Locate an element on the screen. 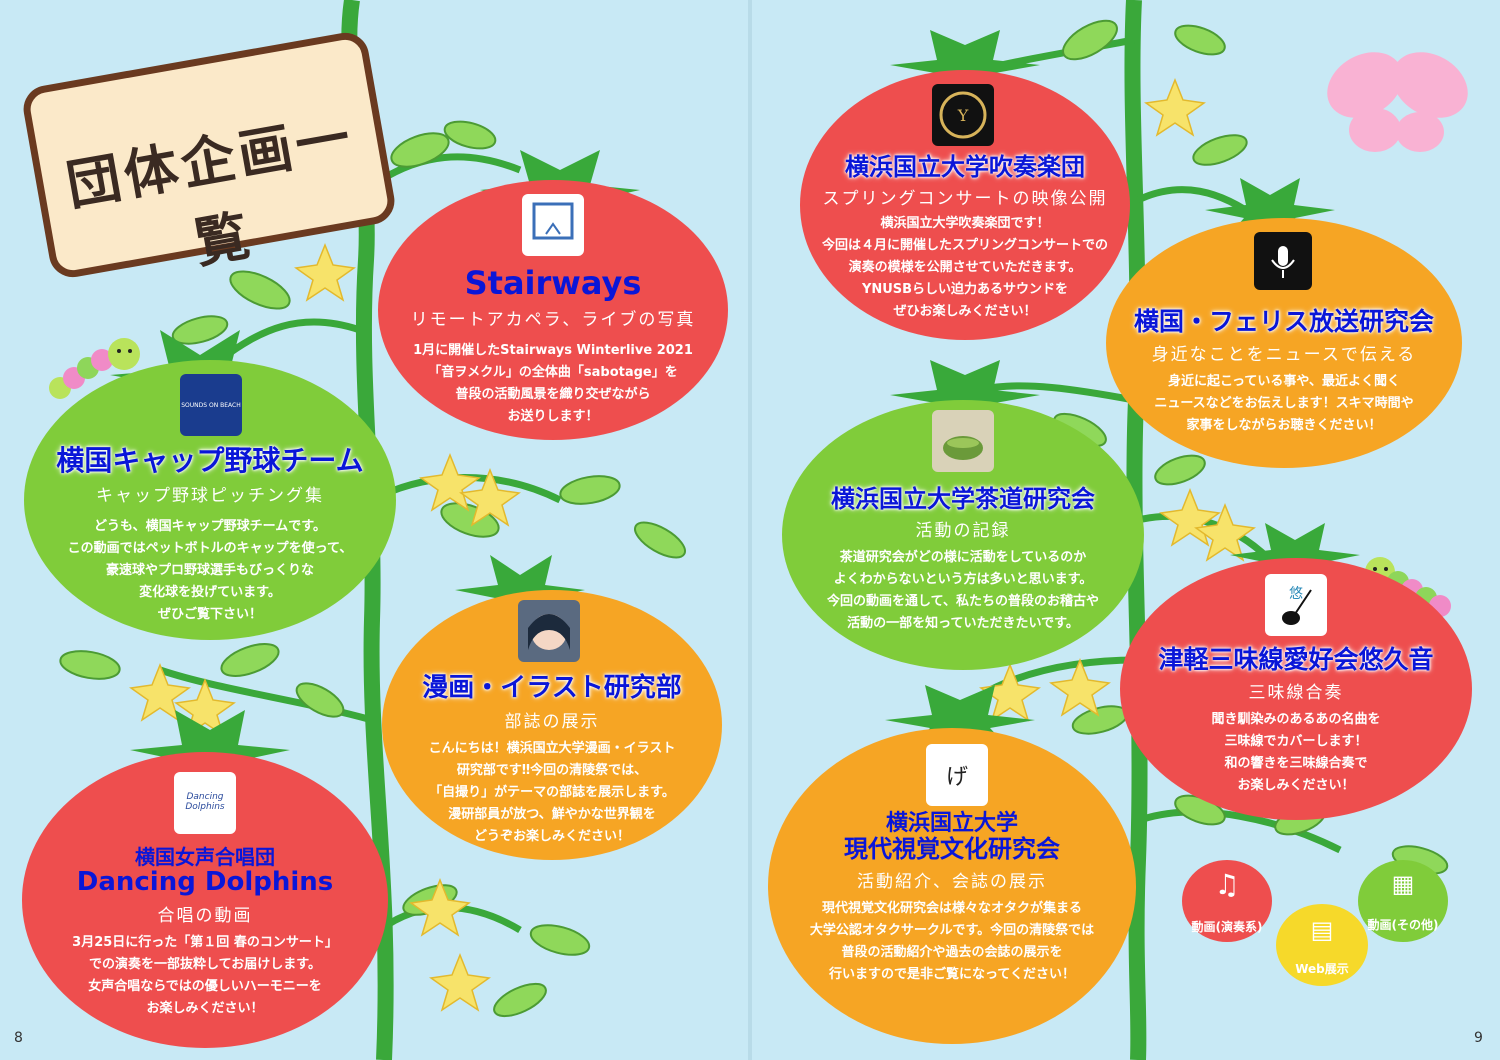 The width and height of the screenshot is (1500, 1060). tea-ceremony-logo is located at coordinates (963, 441).